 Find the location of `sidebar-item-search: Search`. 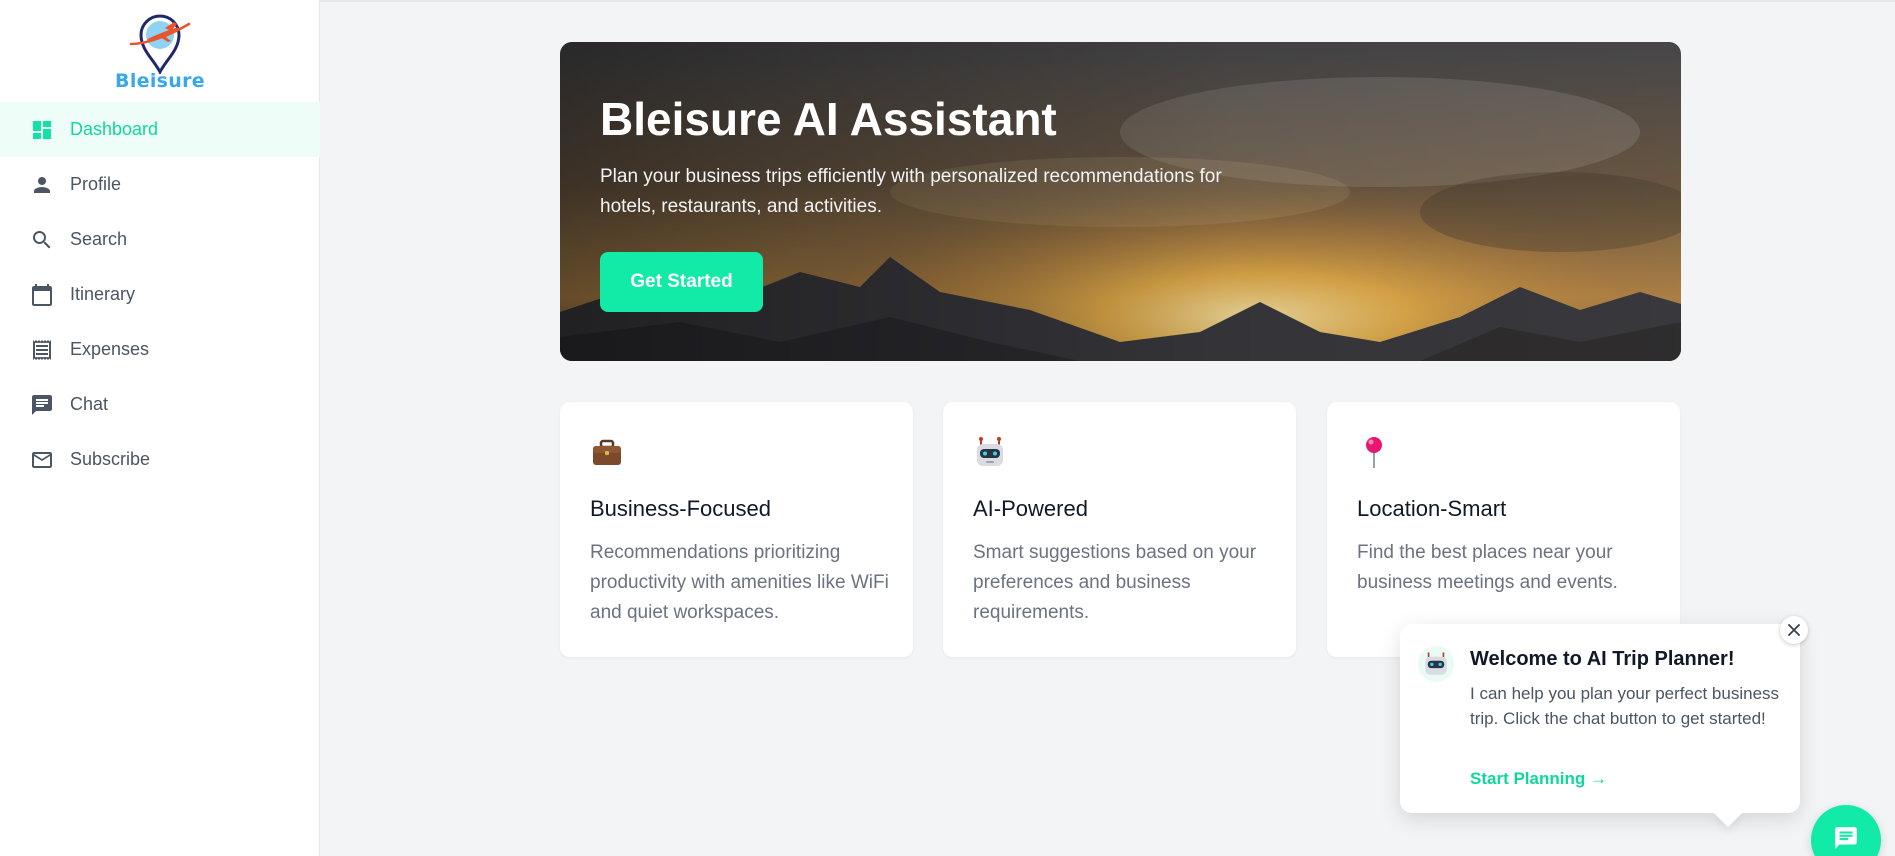

sidebar-item-search: Search is located at coordinates (160, 239).